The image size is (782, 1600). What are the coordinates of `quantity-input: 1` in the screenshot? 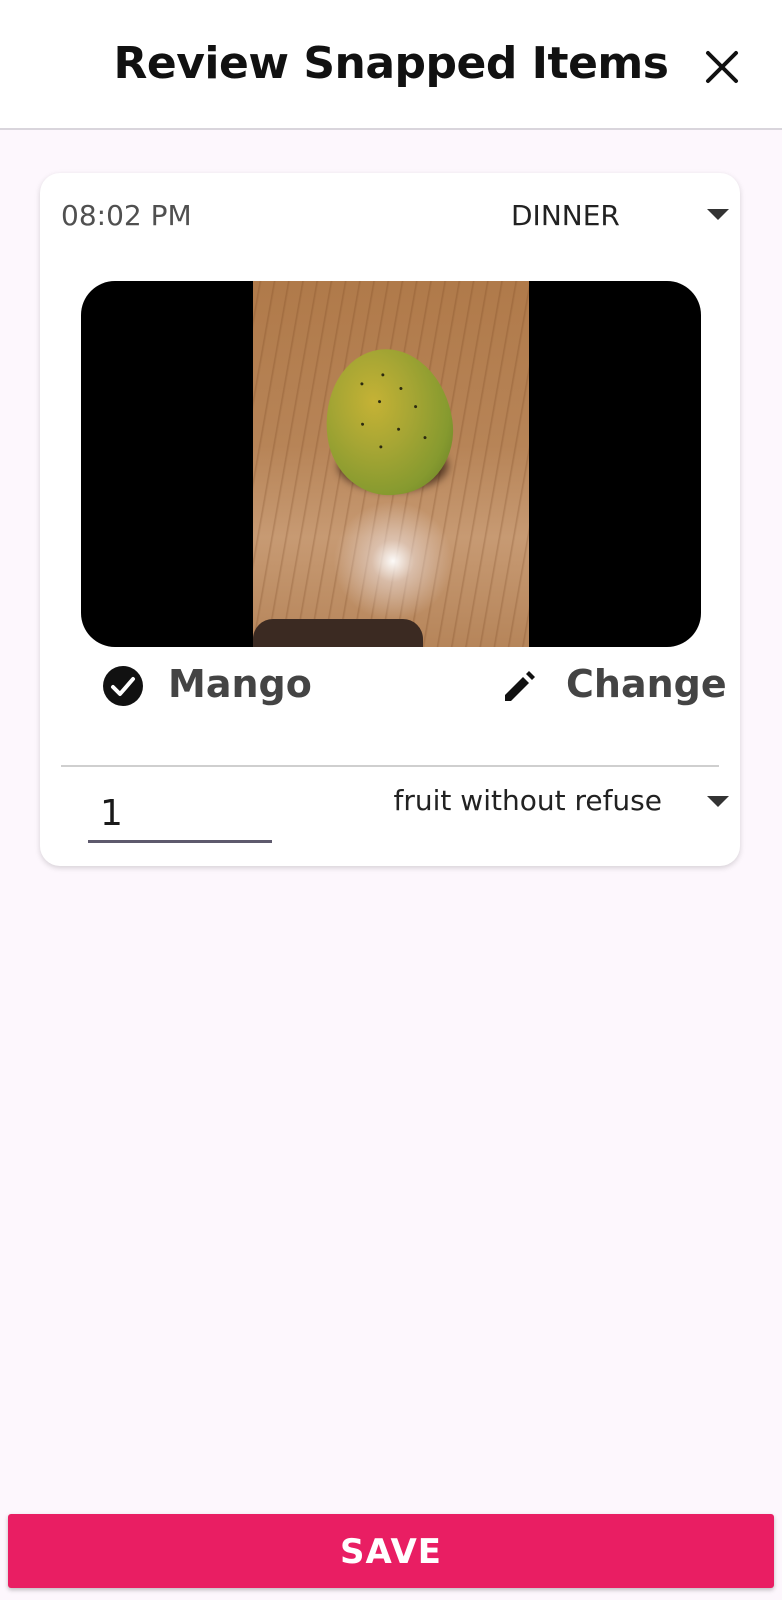 It's located at (180, 814).